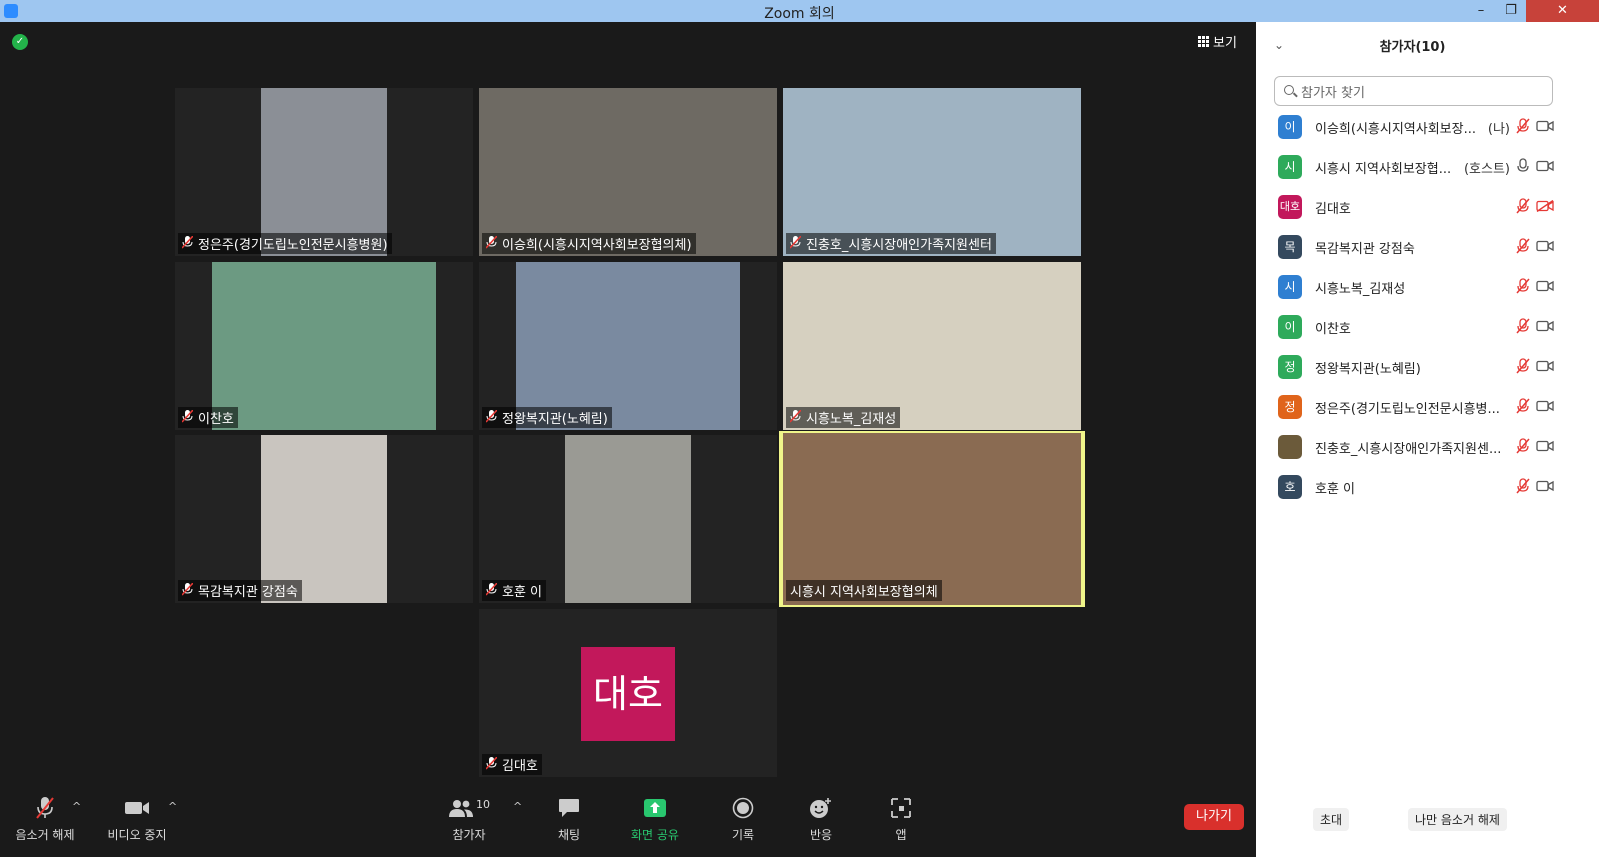  Describe the element at coordinates (1333, 329) in the screenshot. I see `participant-row-name: 이찬호` at that location.